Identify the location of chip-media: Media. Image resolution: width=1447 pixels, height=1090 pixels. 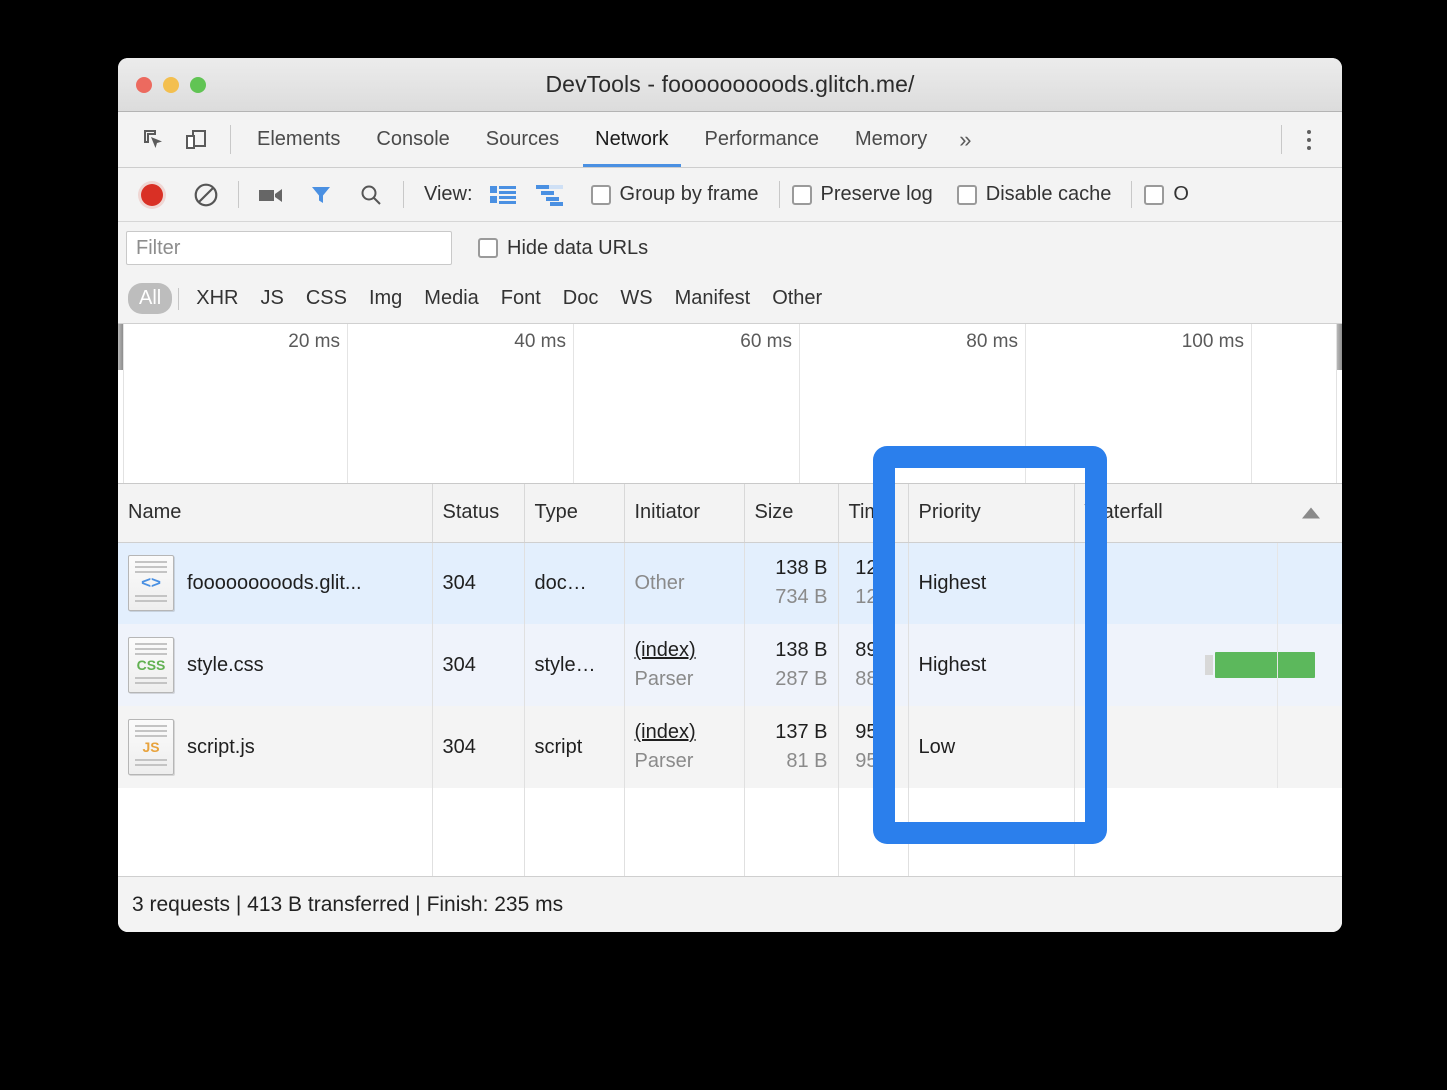
(451, 298).